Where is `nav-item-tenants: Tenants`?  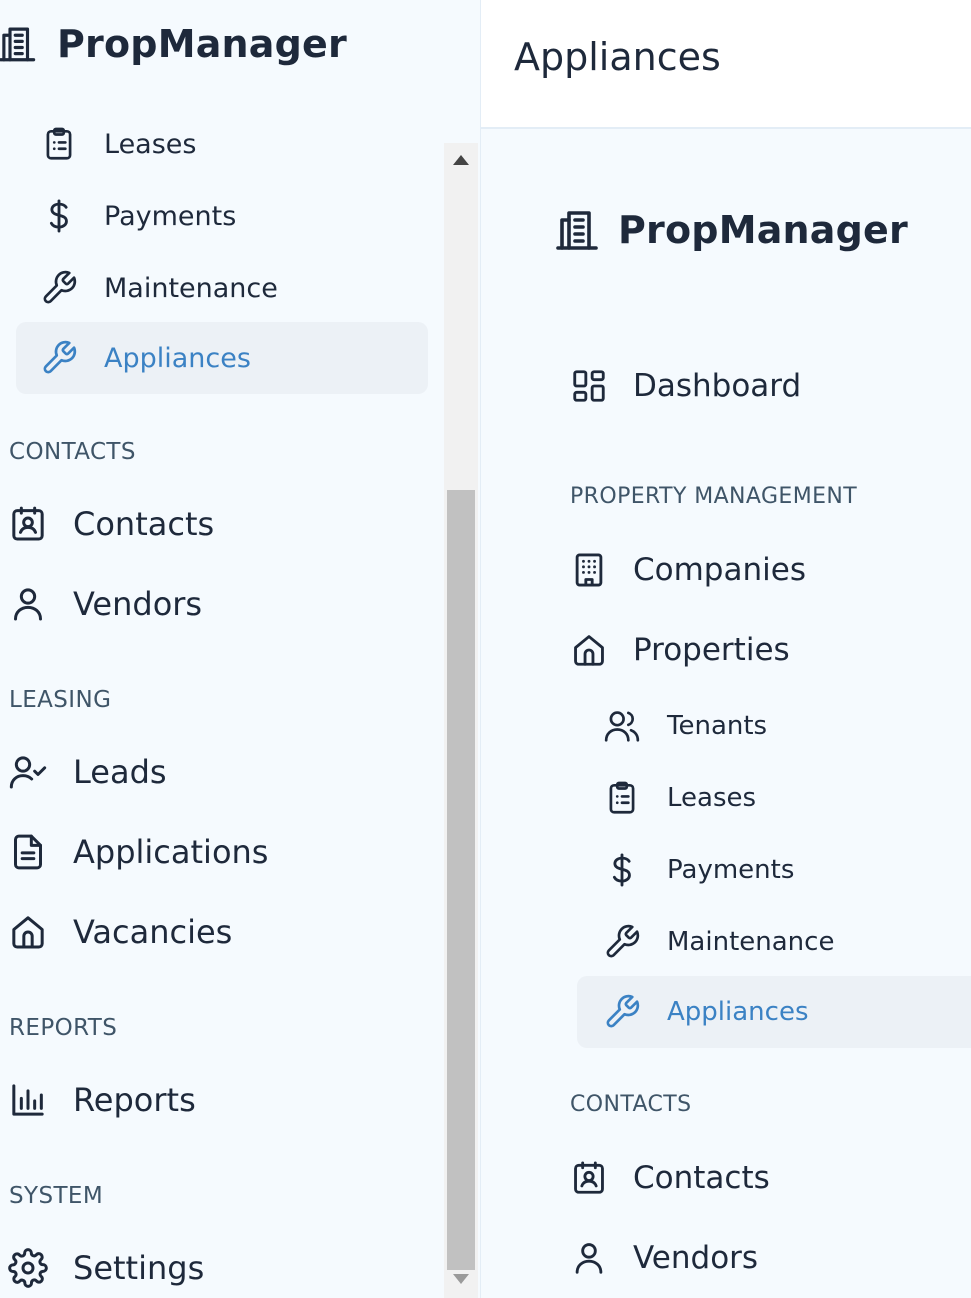 nav-item-tenants: Tenants is located at coordinates (774, 726).